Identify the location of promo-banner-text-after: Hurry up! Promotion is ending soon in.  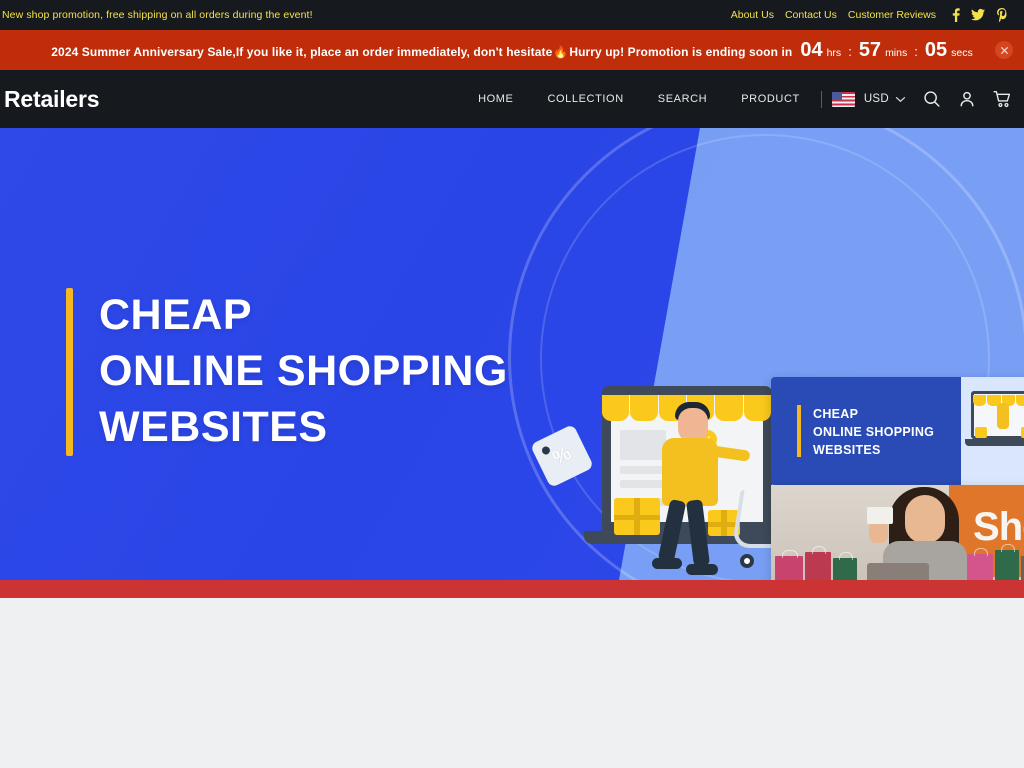
(681, 52).